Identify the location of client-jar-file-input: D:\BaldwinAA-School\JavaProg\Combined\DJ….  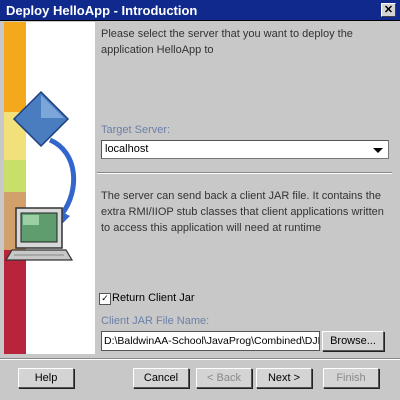
(210, 341).